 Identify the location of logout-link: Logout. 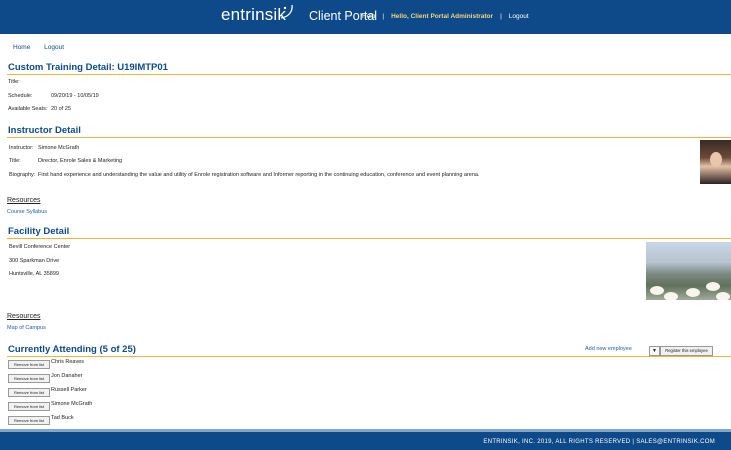
(54, 47).